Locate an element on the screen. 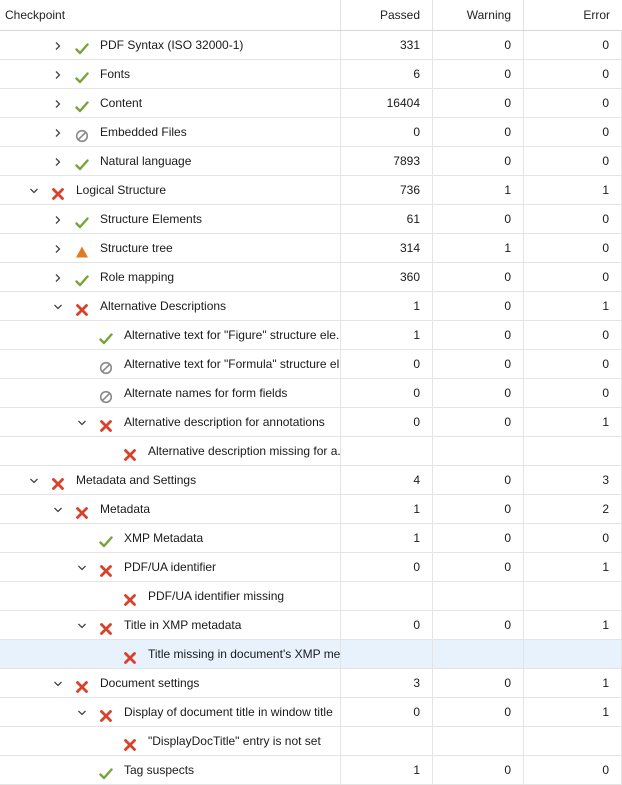 The image size is (622, 785). passed-count: 360 is located at coordinates (387, 277).